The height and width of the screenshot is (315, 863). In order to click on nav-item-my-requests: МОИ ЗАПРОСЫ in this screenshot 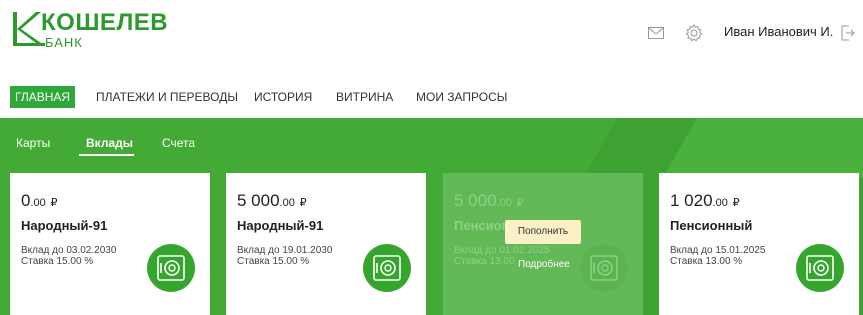, I will do `click(461, 97)`.